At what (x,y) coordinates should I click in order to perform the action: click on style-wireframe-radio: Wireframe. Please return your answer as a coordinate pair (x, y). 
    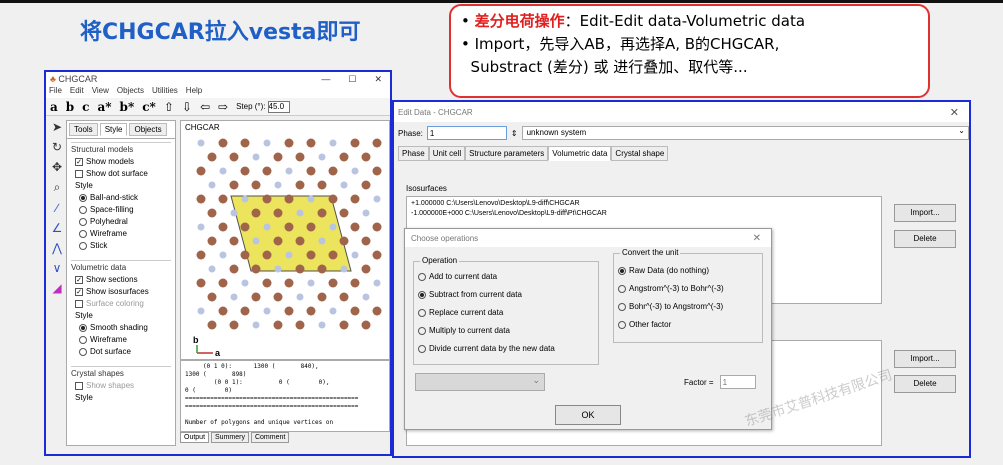
    Looking at the image, I should click on (121, 234).